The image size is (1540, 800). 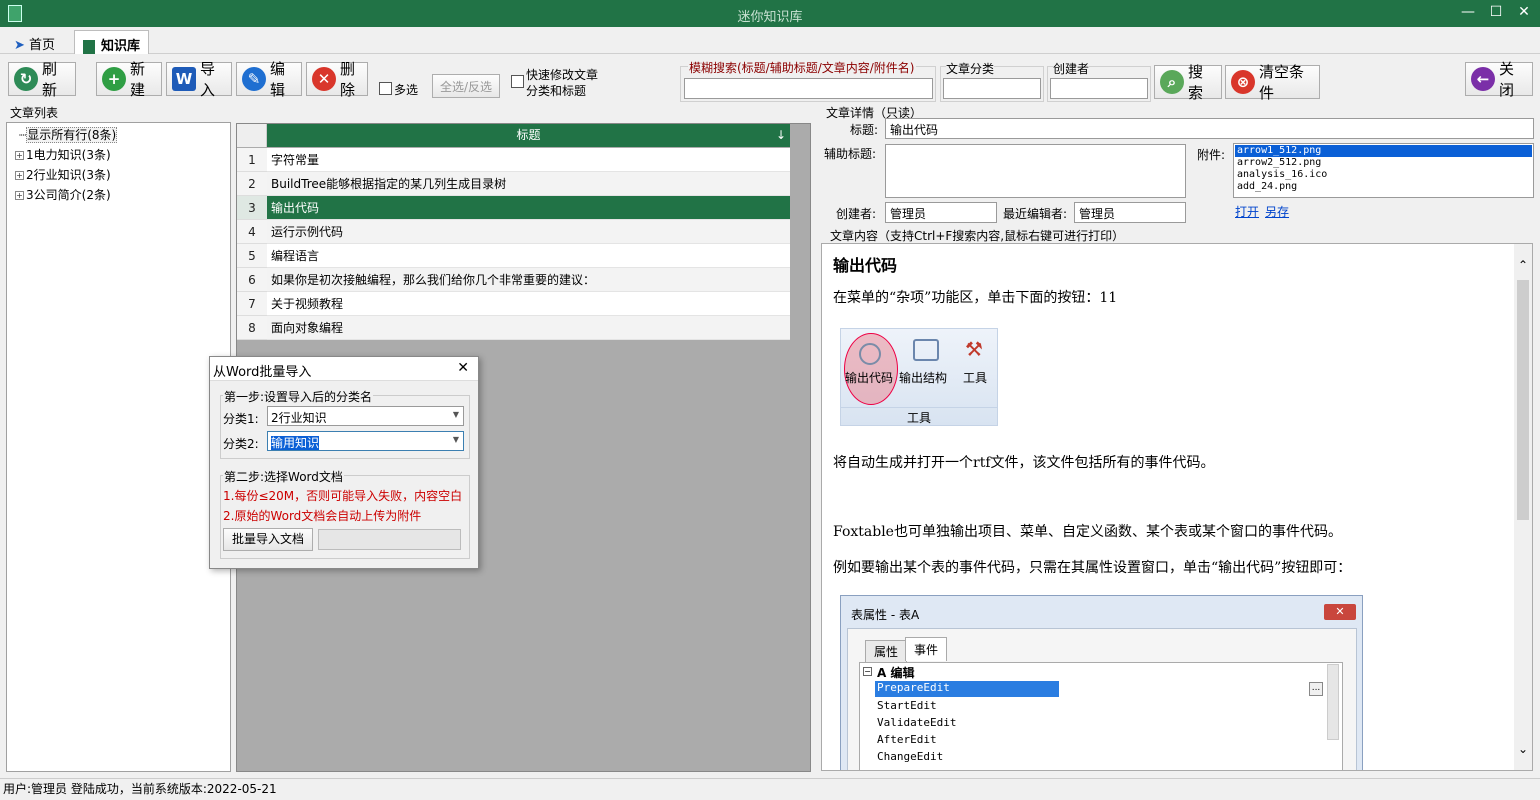 What do you see at coordinates (89, 46) in the screenshot?
I see `book-icon` at bounding box center [89, 46].